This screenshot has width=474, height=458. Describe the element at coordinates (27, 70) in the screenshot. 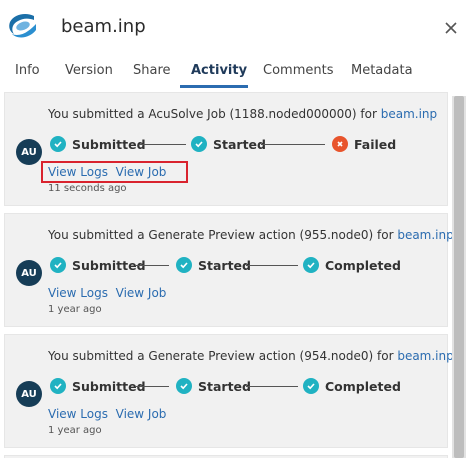

I see `tab-info: Info` at that location.